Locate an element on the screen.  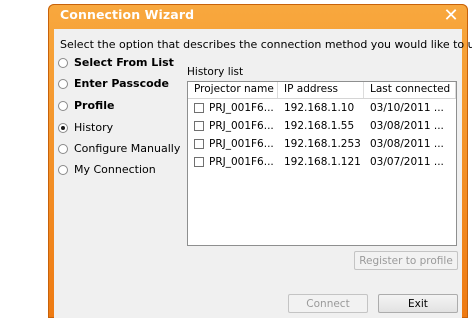
option-label: Select From List is located at coordinates (124, 62).